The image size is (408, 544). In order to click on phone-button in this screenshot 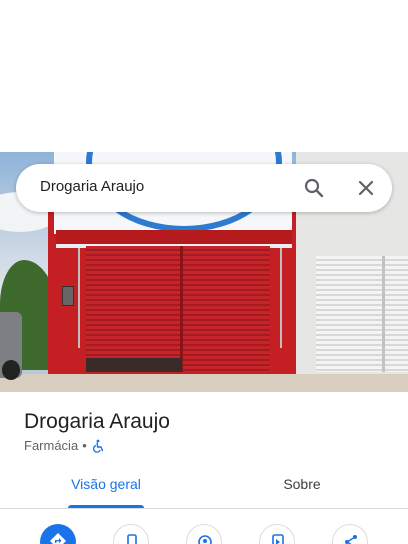, I will do `click(131, 534)`.